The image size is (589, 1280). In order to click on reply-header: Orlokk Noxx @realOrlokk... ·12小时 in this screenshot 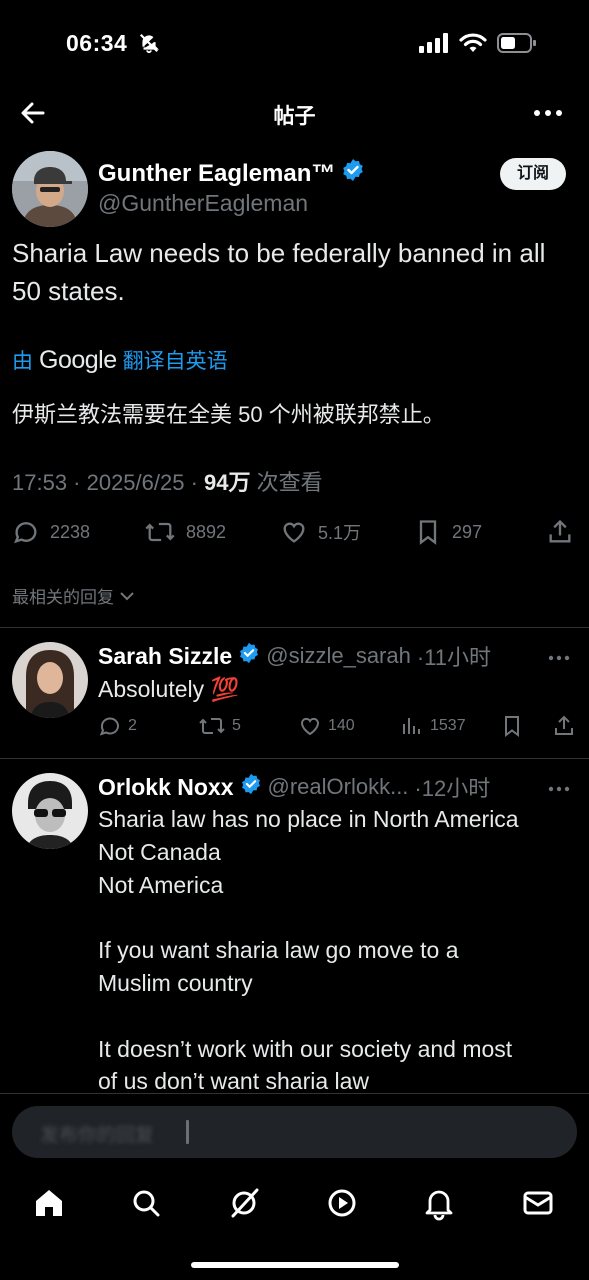, I will do `click(294, 787)`.